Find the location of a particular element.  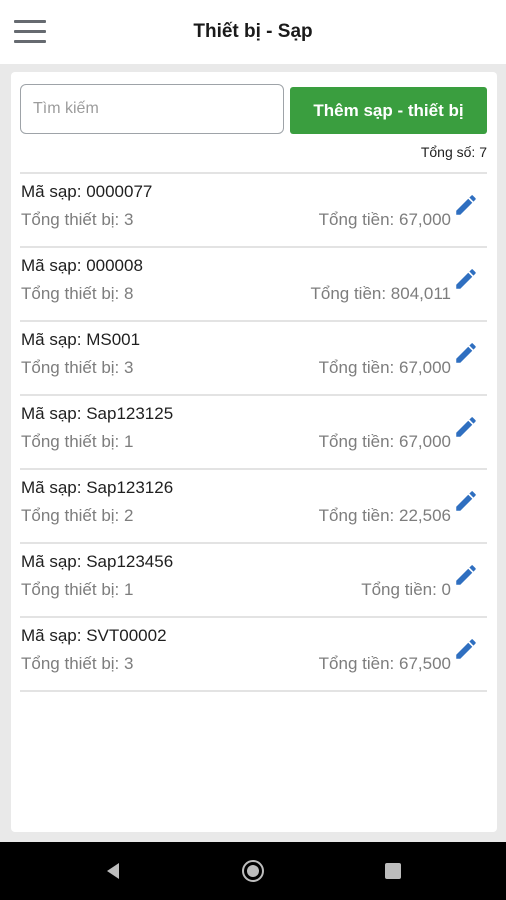

stall-code: Mã sạp: Sap123456 is located at coordinates (97, 561).